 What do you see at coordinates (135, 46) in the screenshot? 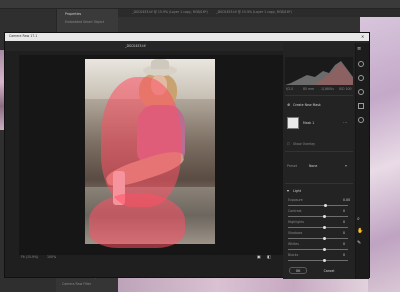
I see `file-name: _DSC0453.tif` at bounding box center [135, 46].